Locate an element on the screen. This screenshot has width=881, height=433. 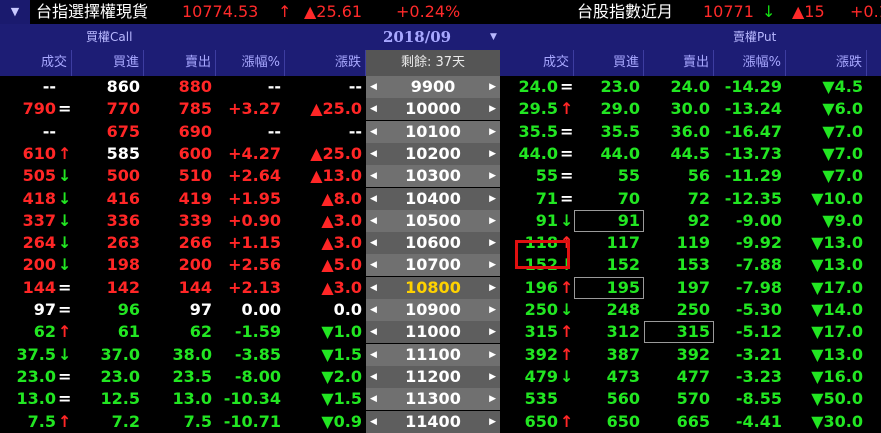
strike-cell: ◀ 11400 ▶ is located at coordinates (433, 421).